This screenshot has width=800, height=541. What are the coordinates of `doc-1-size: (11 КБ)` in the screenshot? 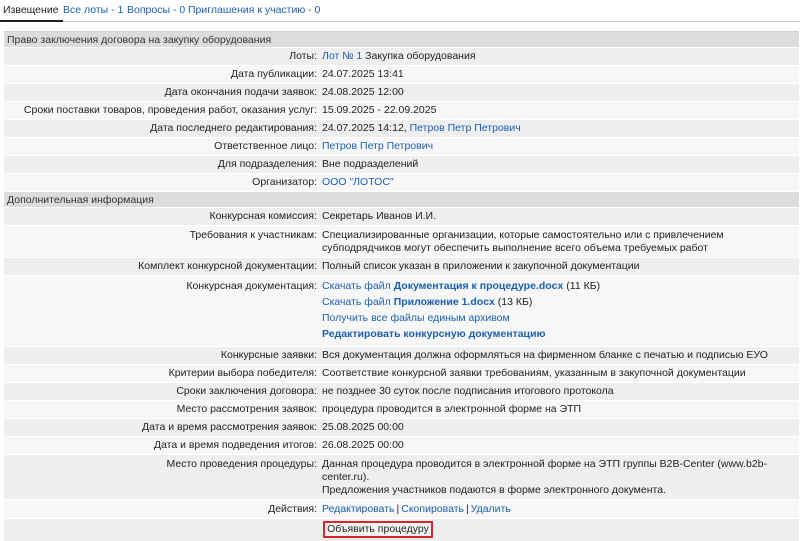 It's located at (583, 286).